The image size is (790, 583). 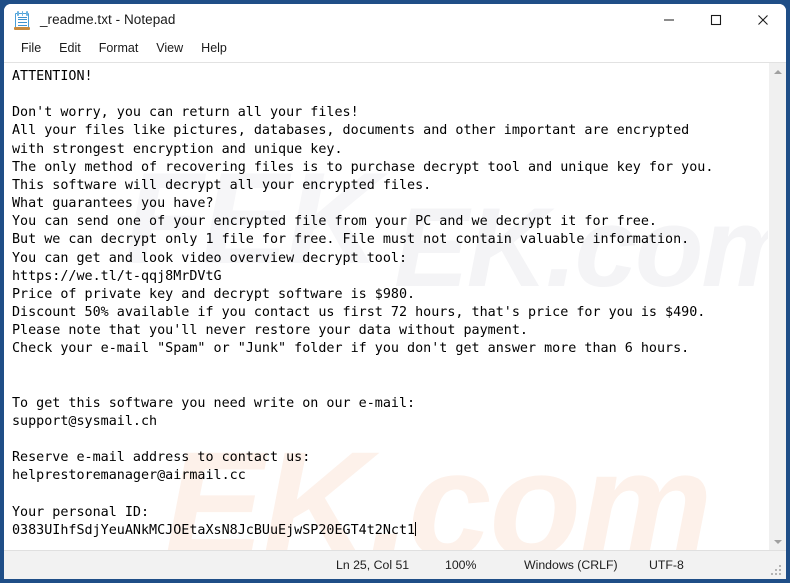 What do you see at coordinates (129, 476) in the screenshot?
I see `document-line: helprestoremanager@airmail.cc` at bounding box center [129, 476].